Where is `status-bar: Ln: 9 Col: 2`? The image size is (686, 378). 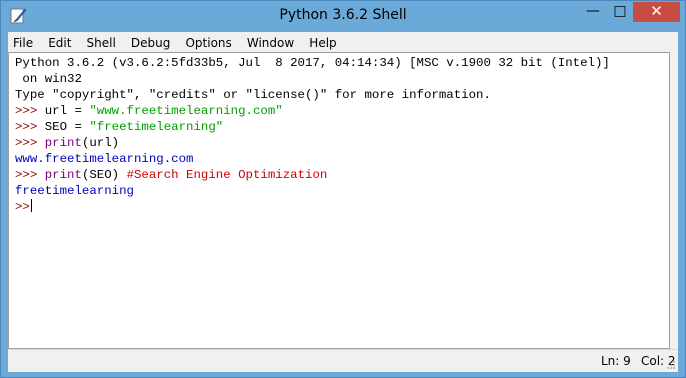
status-bar: Ln: 9 Col: 2 is located at coordinates (343, 360).